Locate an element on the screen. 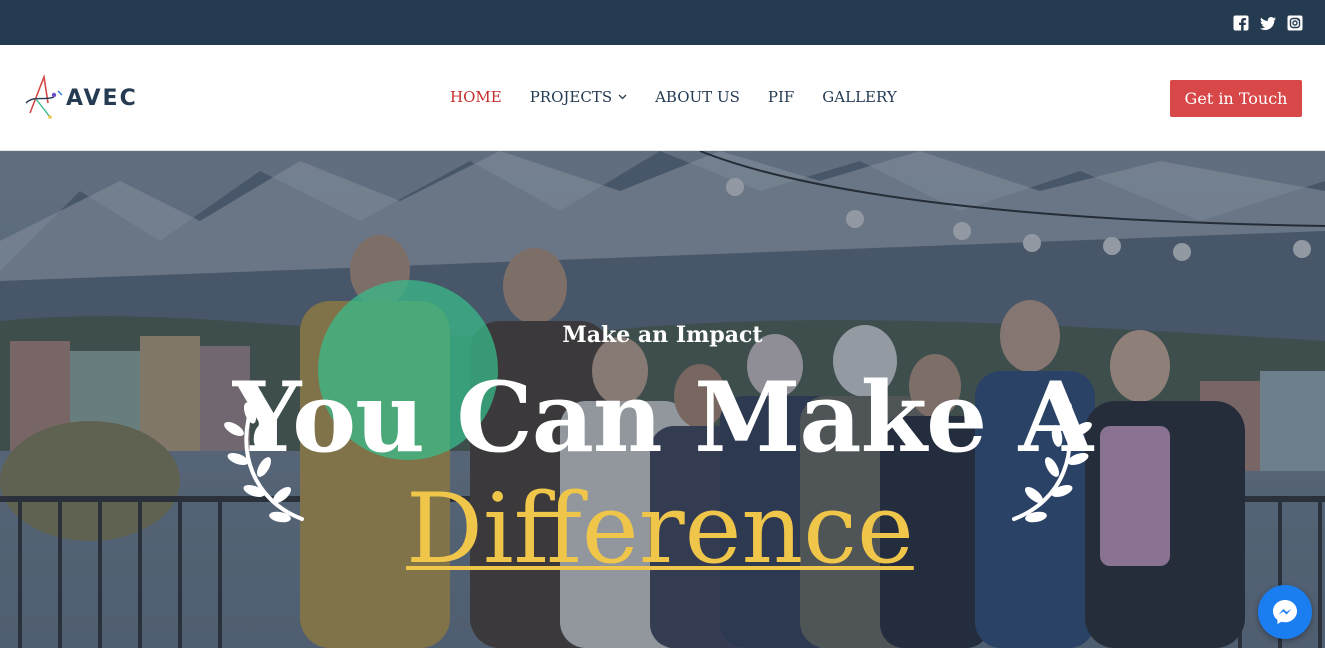  chevron-down-icon is located at coordinates (622, 97).